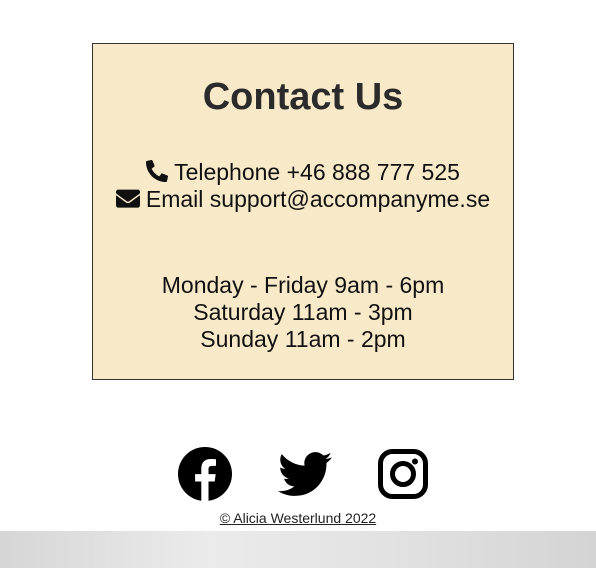 The width and height of the screenshot is (596, 568). I want to click on envelope-icon, so click(127, 198).